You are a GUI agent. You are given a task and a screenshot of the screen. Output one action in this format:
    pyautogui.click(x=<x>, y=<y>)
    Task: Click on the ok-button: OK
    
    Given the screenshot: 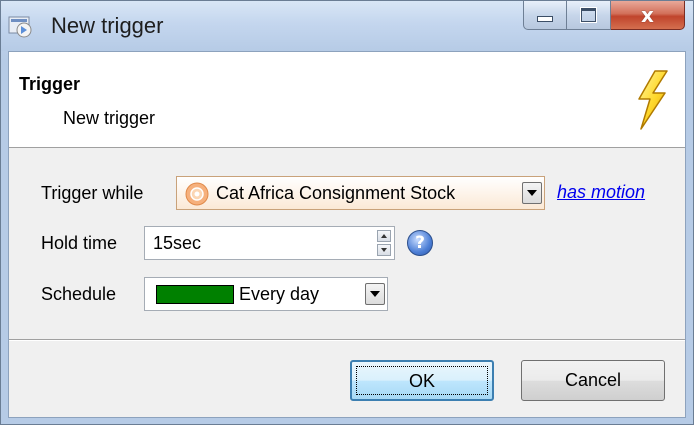 What is the action you would take?
    pyautogui.click(x=422, y=380)
    